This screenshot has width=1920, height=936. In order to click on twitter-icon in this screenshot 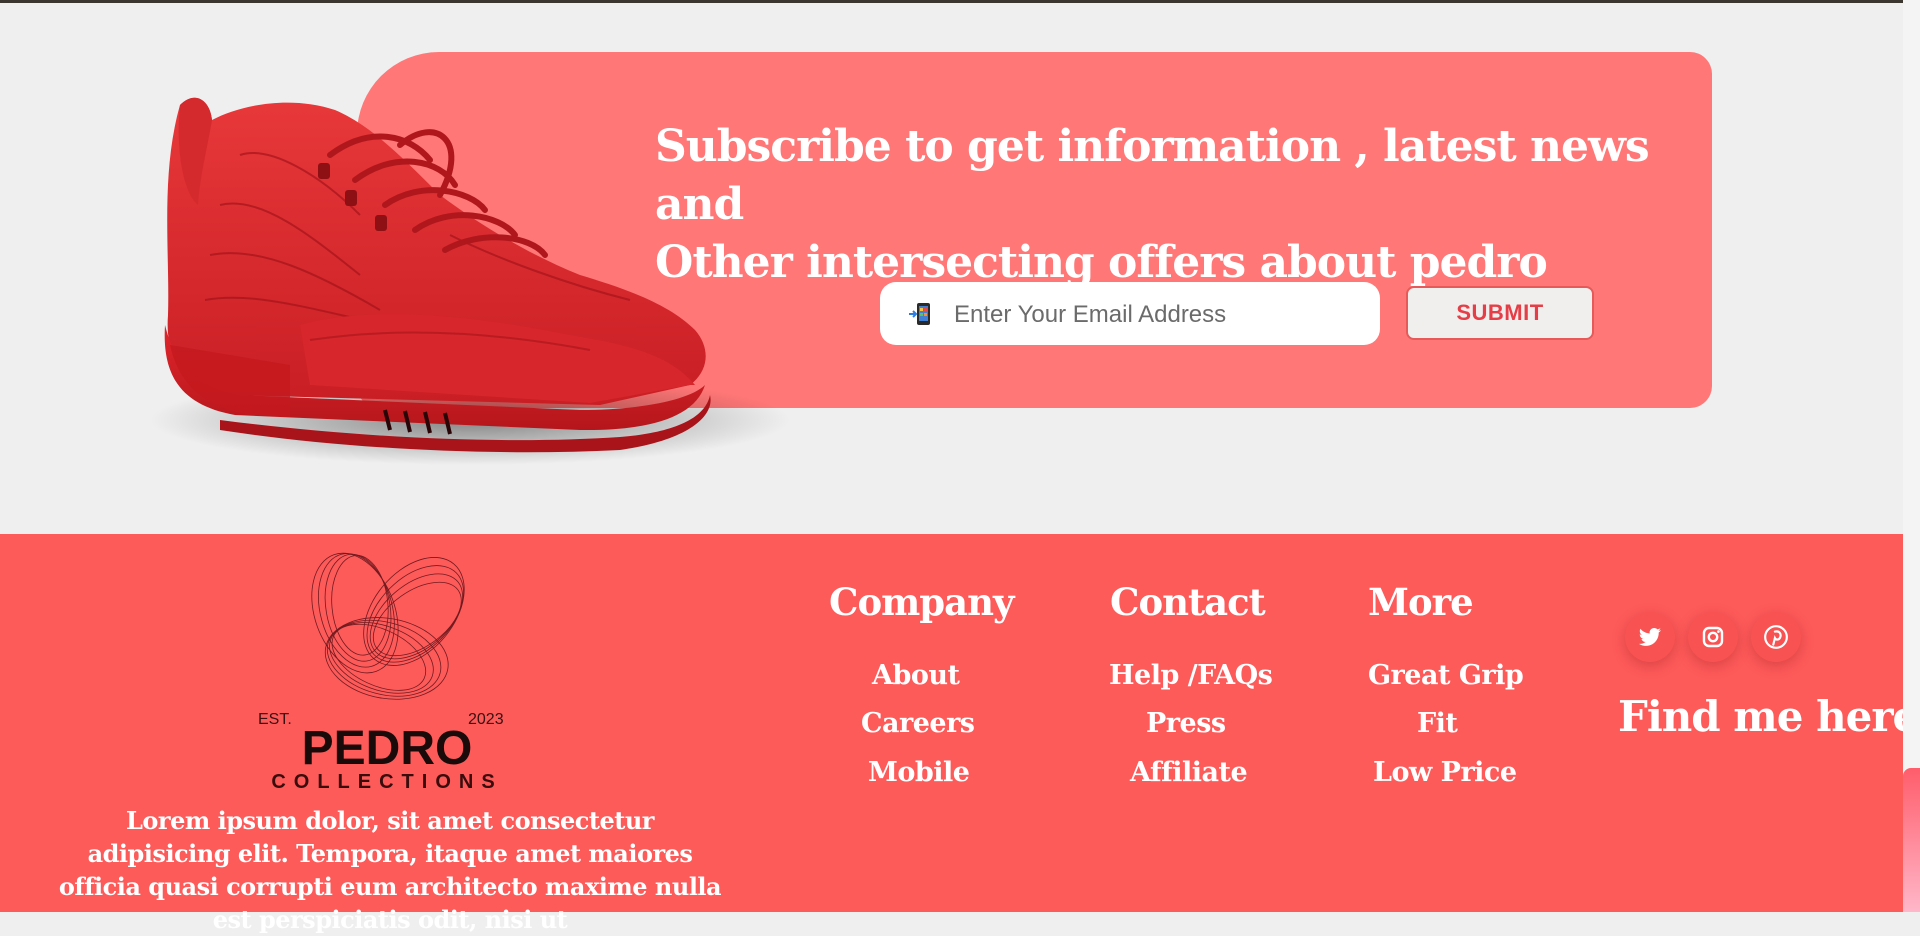, I will do `click(1650, 637)`.